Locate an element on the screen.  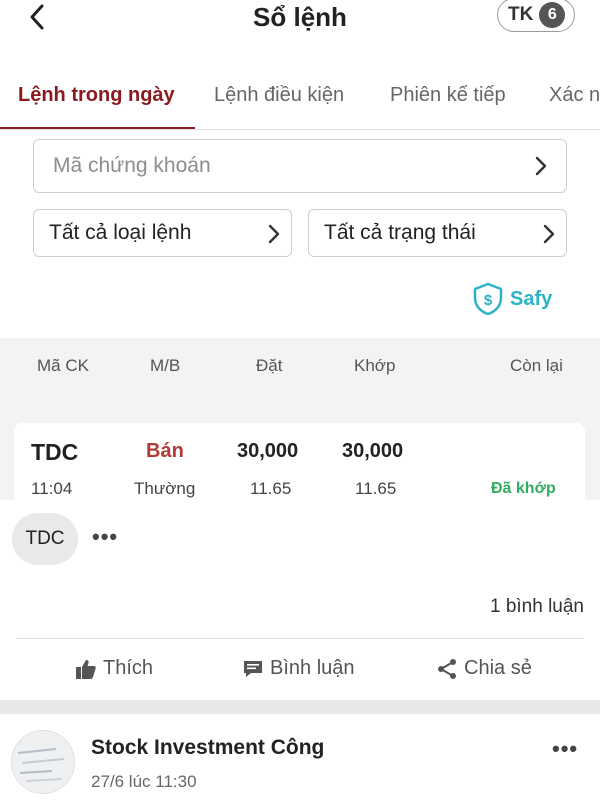
tab-today-orders: Lệnh trong ngày is located at coordinates (96, 95).